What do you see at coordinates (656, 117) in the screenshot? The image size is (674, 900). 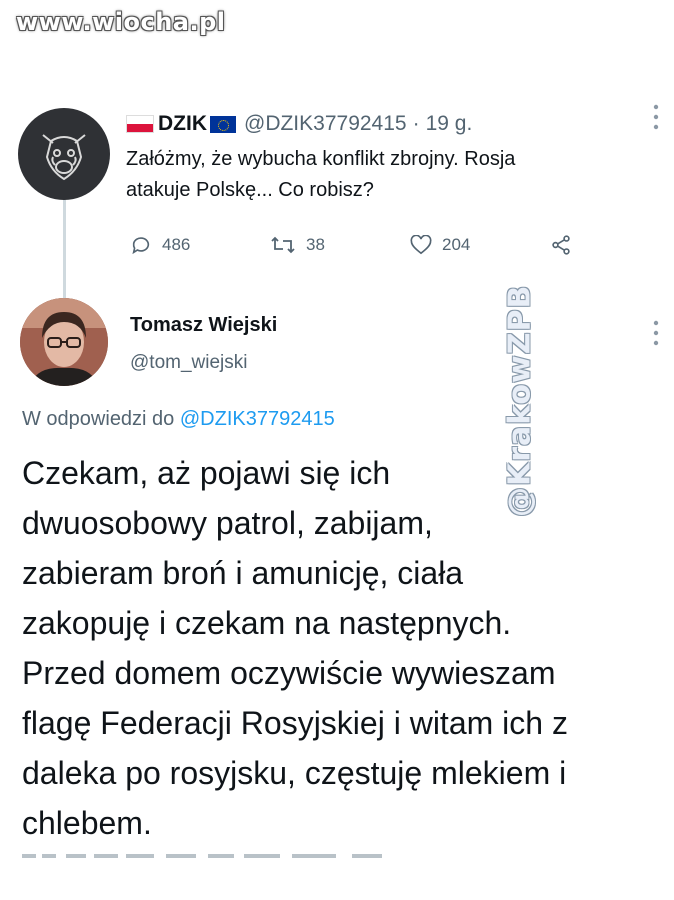 I see `tweet1-more-icon` at bounding box center [656, 117].